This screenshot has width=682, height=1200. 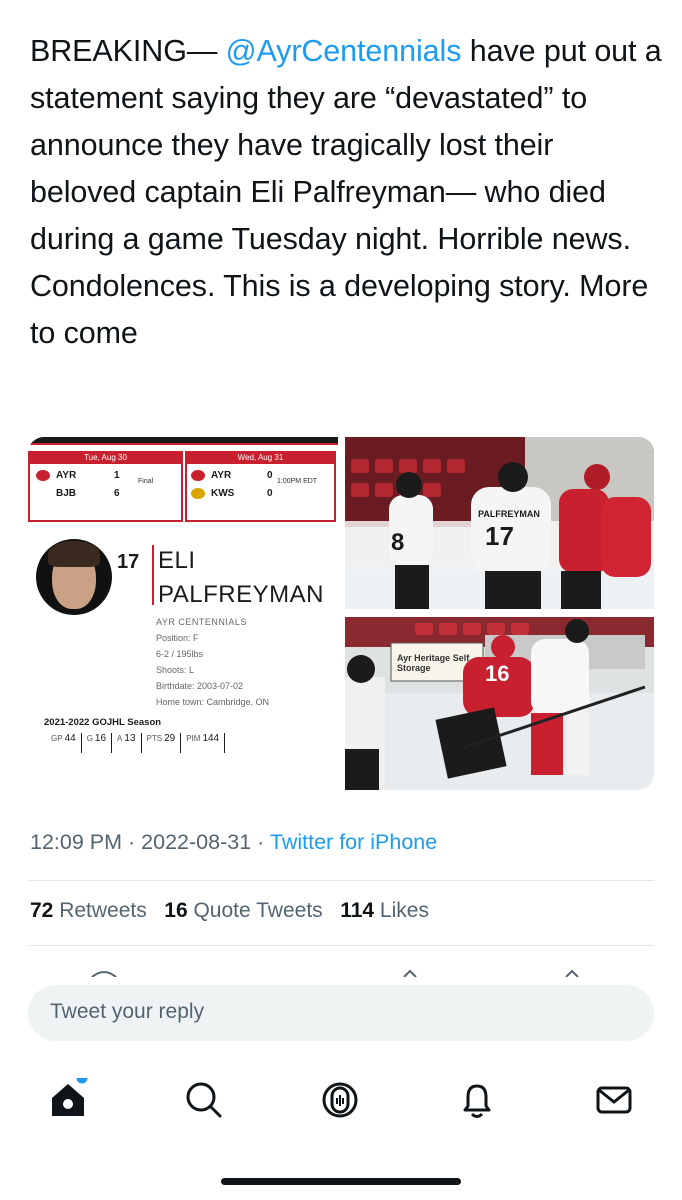 What do you see at coordinates (70, 1094) in the screenshot?
I see `home-icon` at bounding box center [70, 1094].